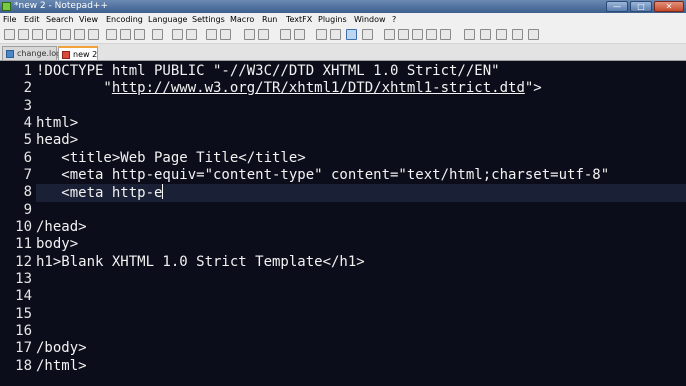  What do you see at coordinates (27, 192) in the screenshot?
I see `line-number: 8` at bounding box center [27, 192].